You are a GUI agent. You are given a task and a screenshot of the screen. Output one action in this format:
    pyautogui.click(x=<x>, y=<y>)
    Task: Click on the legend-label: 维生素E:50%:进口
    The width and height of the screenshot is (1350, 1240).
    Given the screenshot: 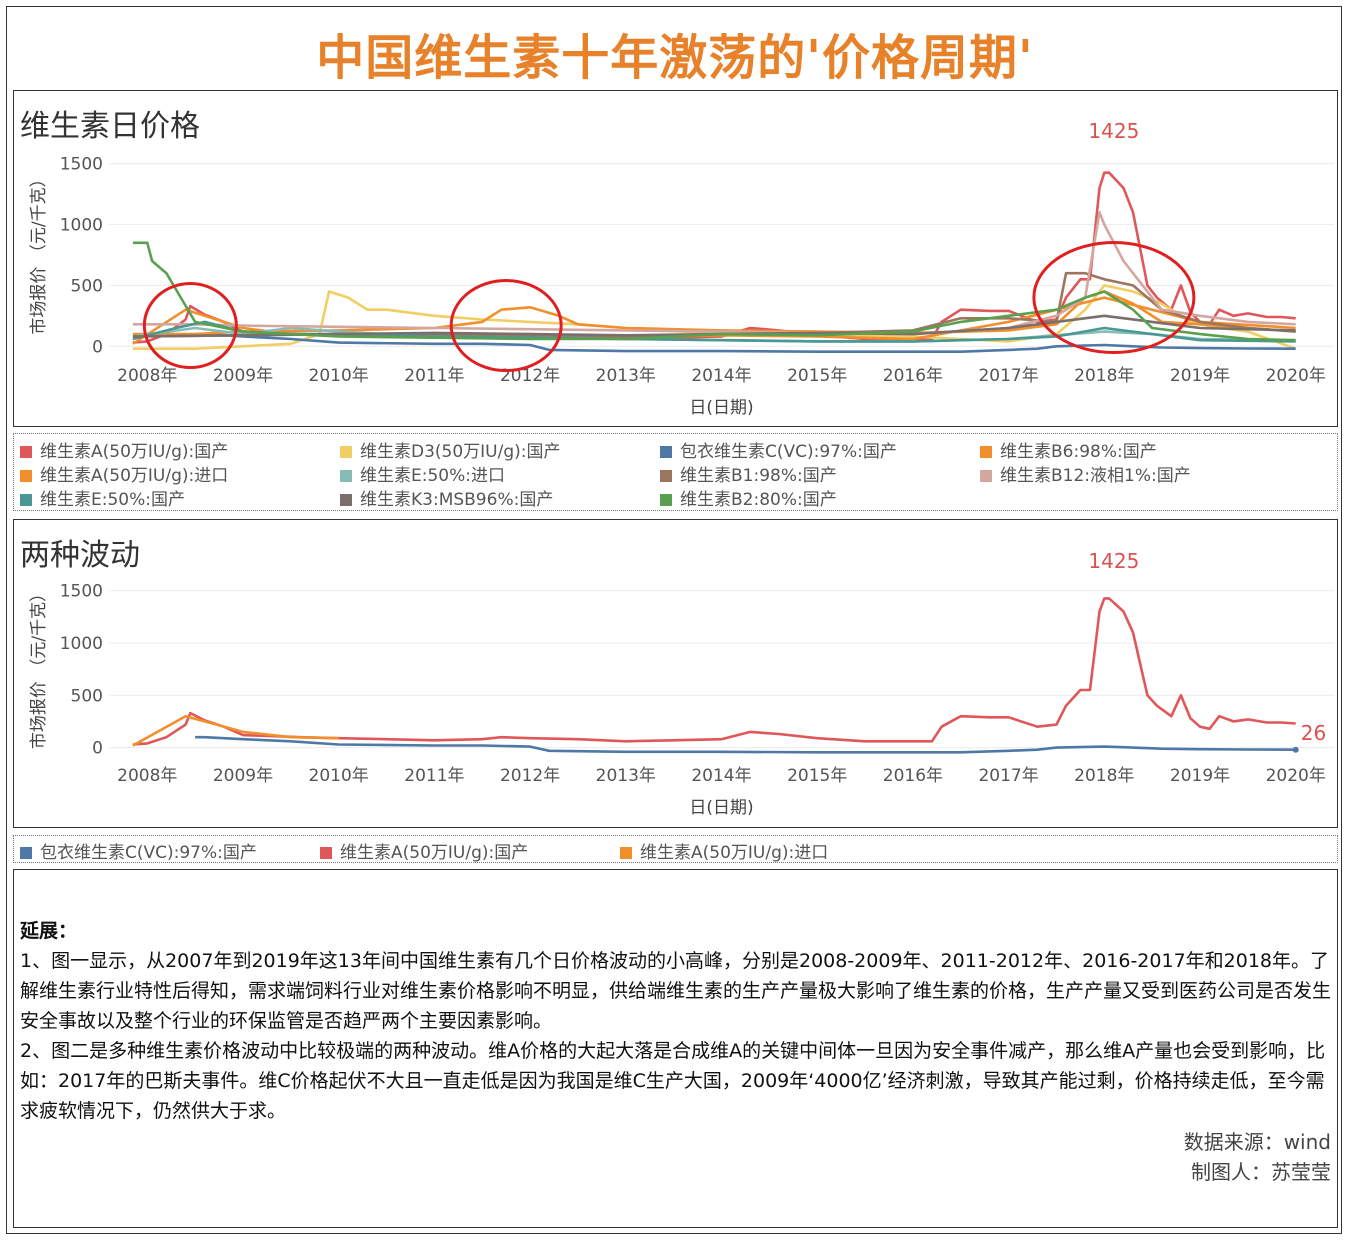 What is the action you would take?
    pyautogui.click(x=432, y=476)
    